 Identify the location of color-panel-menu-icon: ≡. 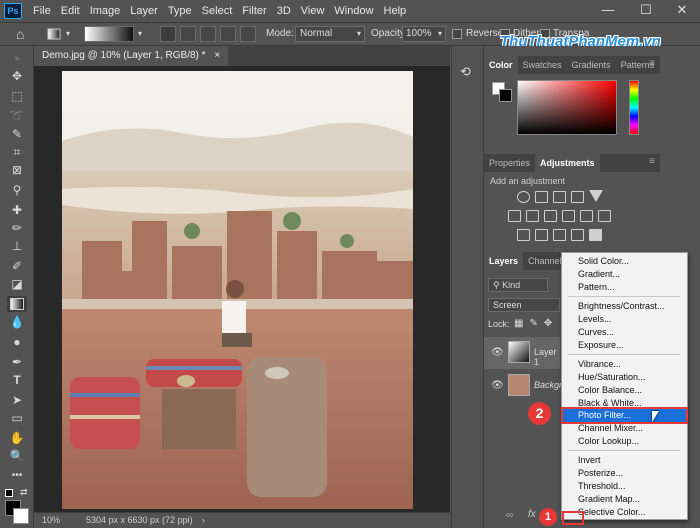
(652, 63).